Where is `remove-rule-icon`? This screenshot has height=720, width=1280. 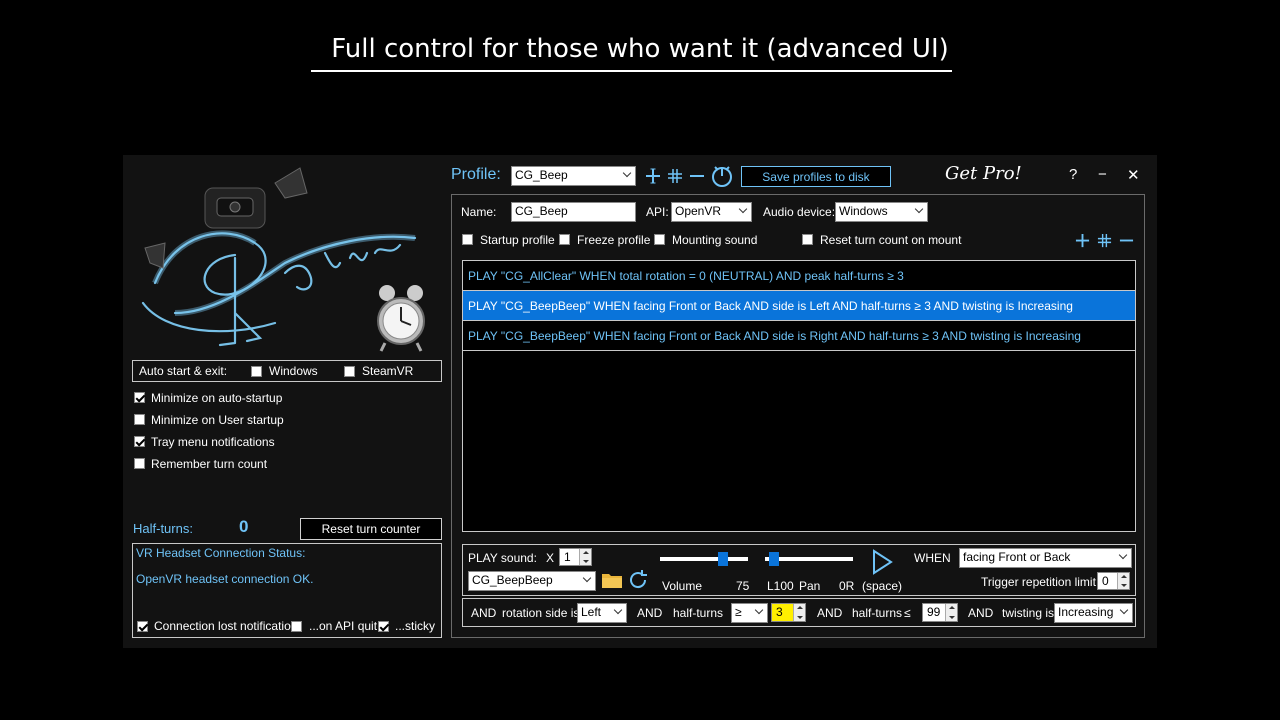 remove-rule-icon is located at coordinates (1126, 240).